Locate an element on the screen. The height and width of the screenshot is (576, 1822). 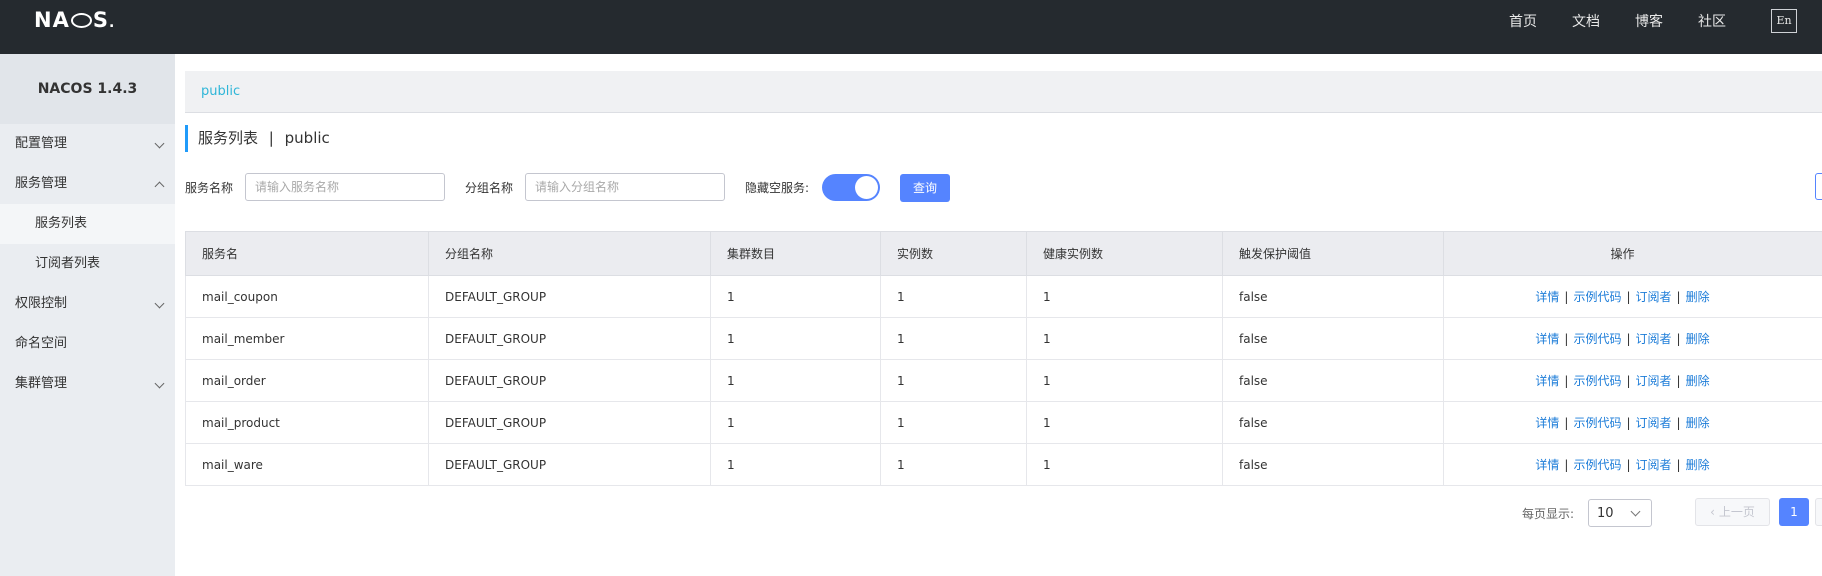
nav-community: 社区 is located at coordinates (1712, 21).